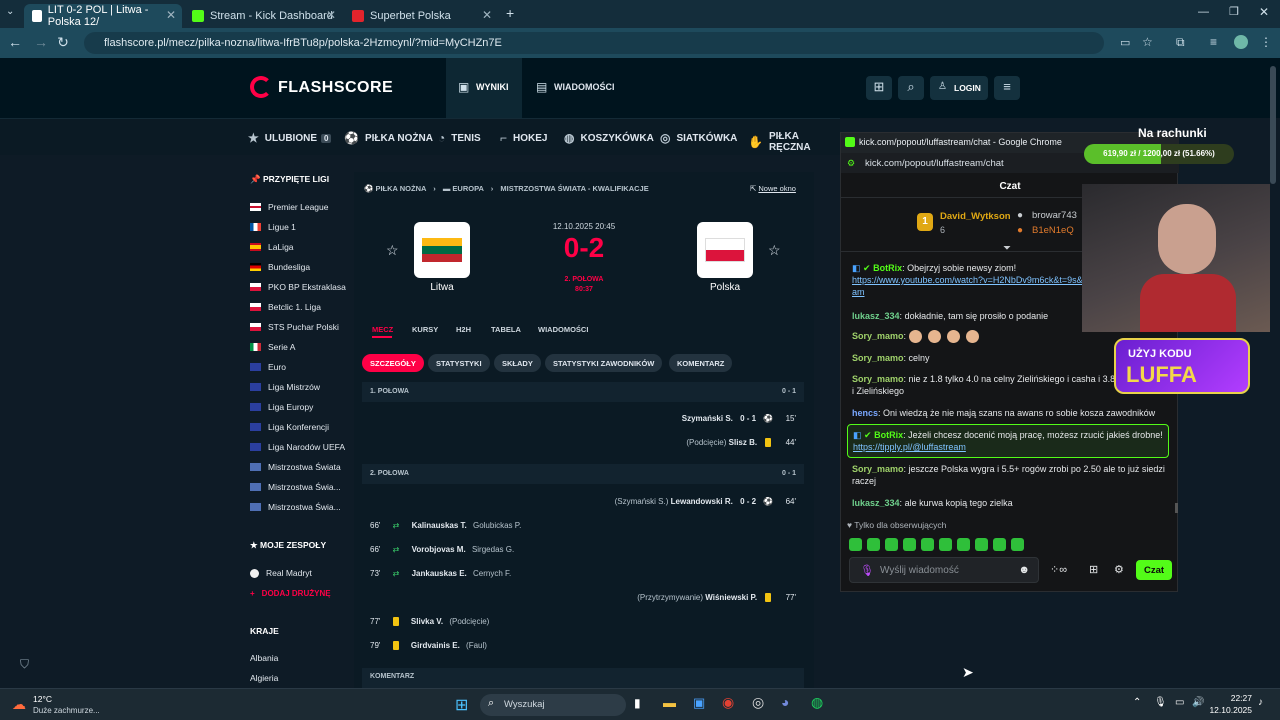 This screenshot has height=720, width=1280. Describe the element at coordinates (739, 418) in the screenshot. I see `event-row: Szymański S. 0 - 1 ⚽ 15'` at that location.